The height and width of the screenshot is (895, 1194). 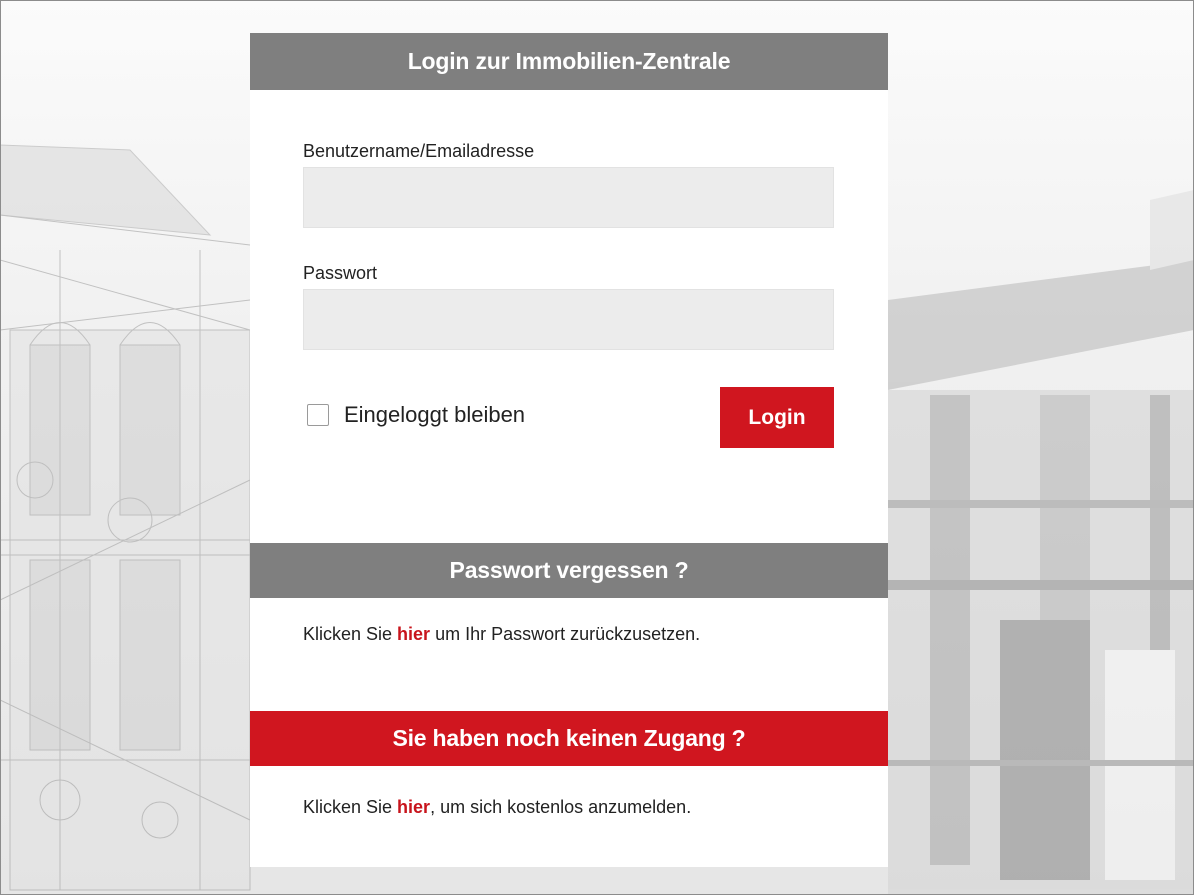 What do you see at coordinates (350, 807) in the screenshot?
I see `register-text-before: Klicken Sie` at bounding box center [350, 807].